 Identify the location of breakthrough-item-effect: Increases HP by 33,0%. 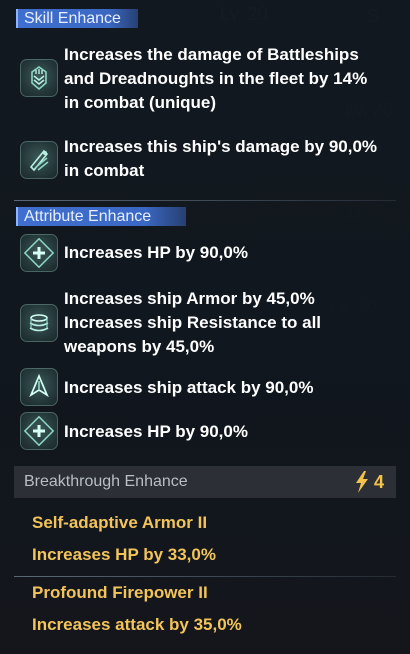
(124, 554).